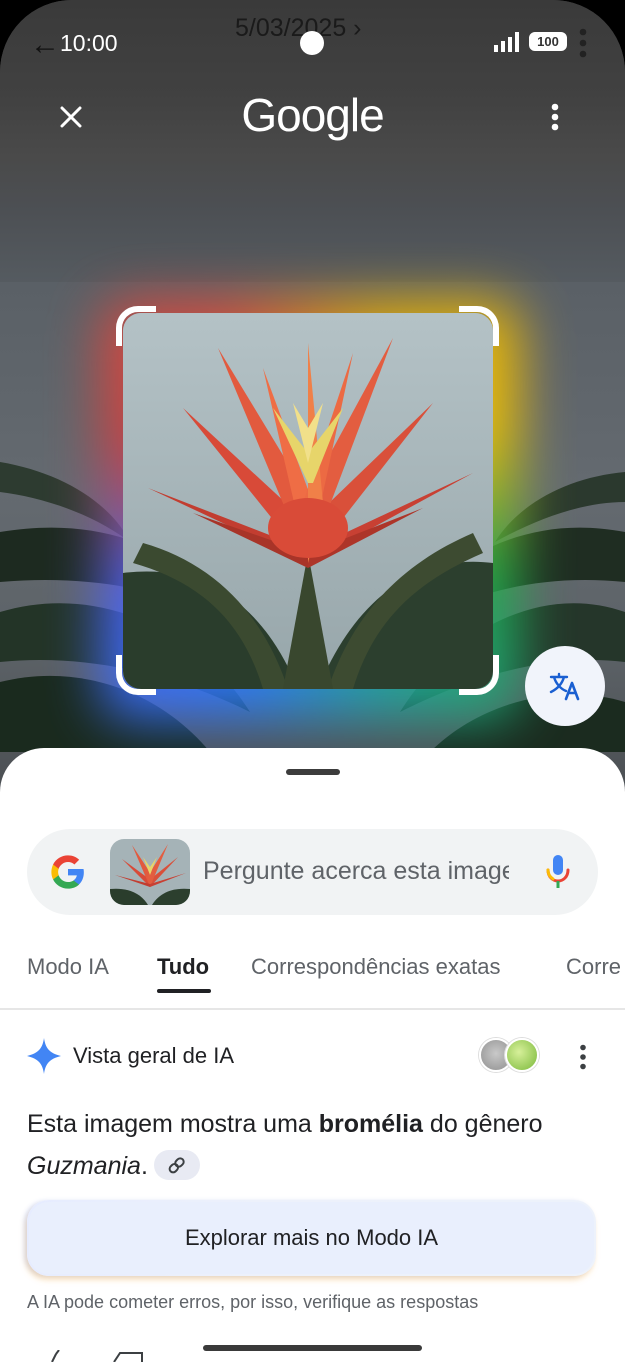 The height and width of the screenshot is (1362, 625). Describe the element at coordinates (68, 967) in the screenshot. I see `tab-modo-ia: Modo IA` at that location.